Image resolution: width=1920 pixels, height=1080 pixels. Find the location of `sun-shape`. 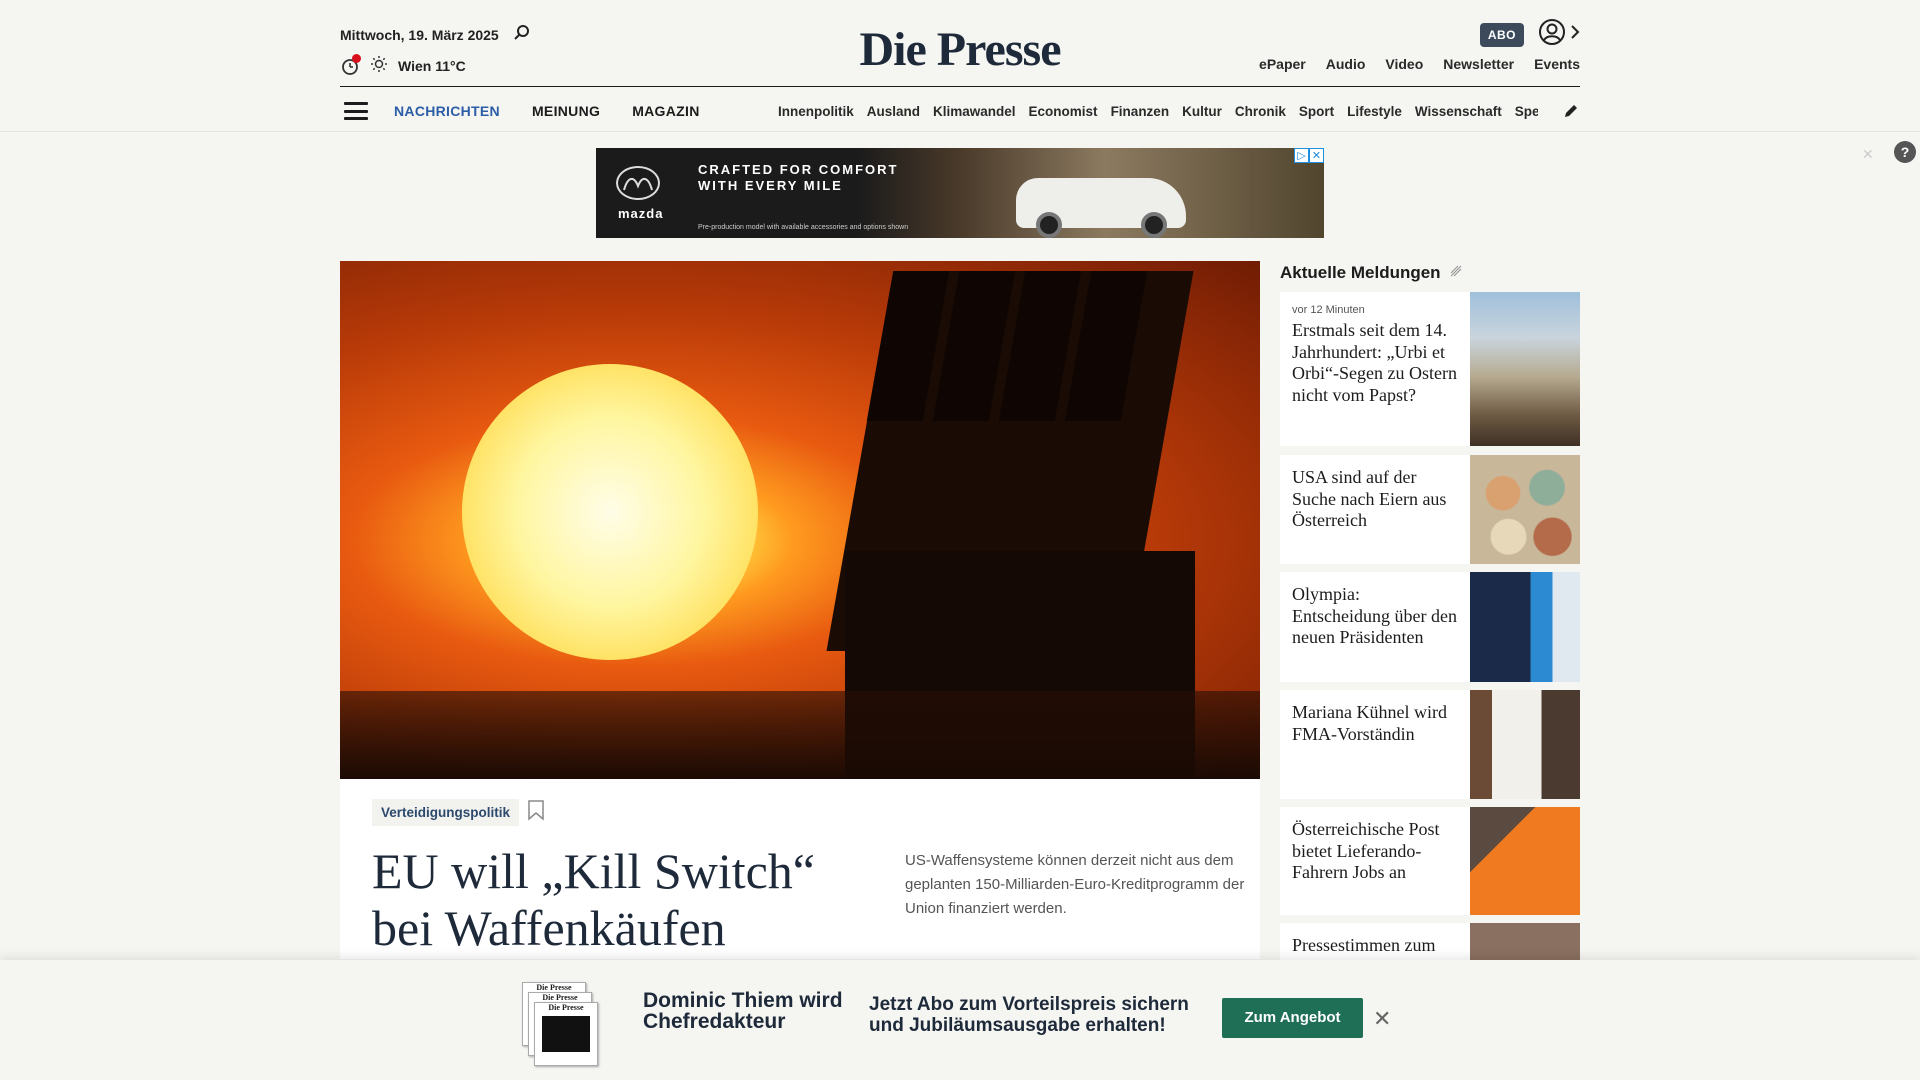

sun-shape is located at coordinates (610, 512).